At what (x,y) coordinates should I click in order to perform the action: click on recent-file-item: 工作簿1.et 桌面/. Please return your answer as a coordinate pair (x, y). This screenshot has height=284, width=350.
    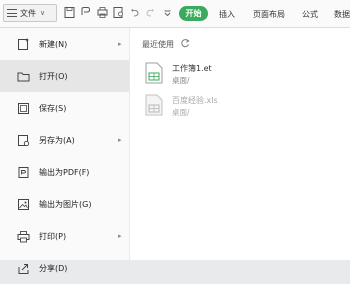
    Looking at the image, I should click on (245, 75).